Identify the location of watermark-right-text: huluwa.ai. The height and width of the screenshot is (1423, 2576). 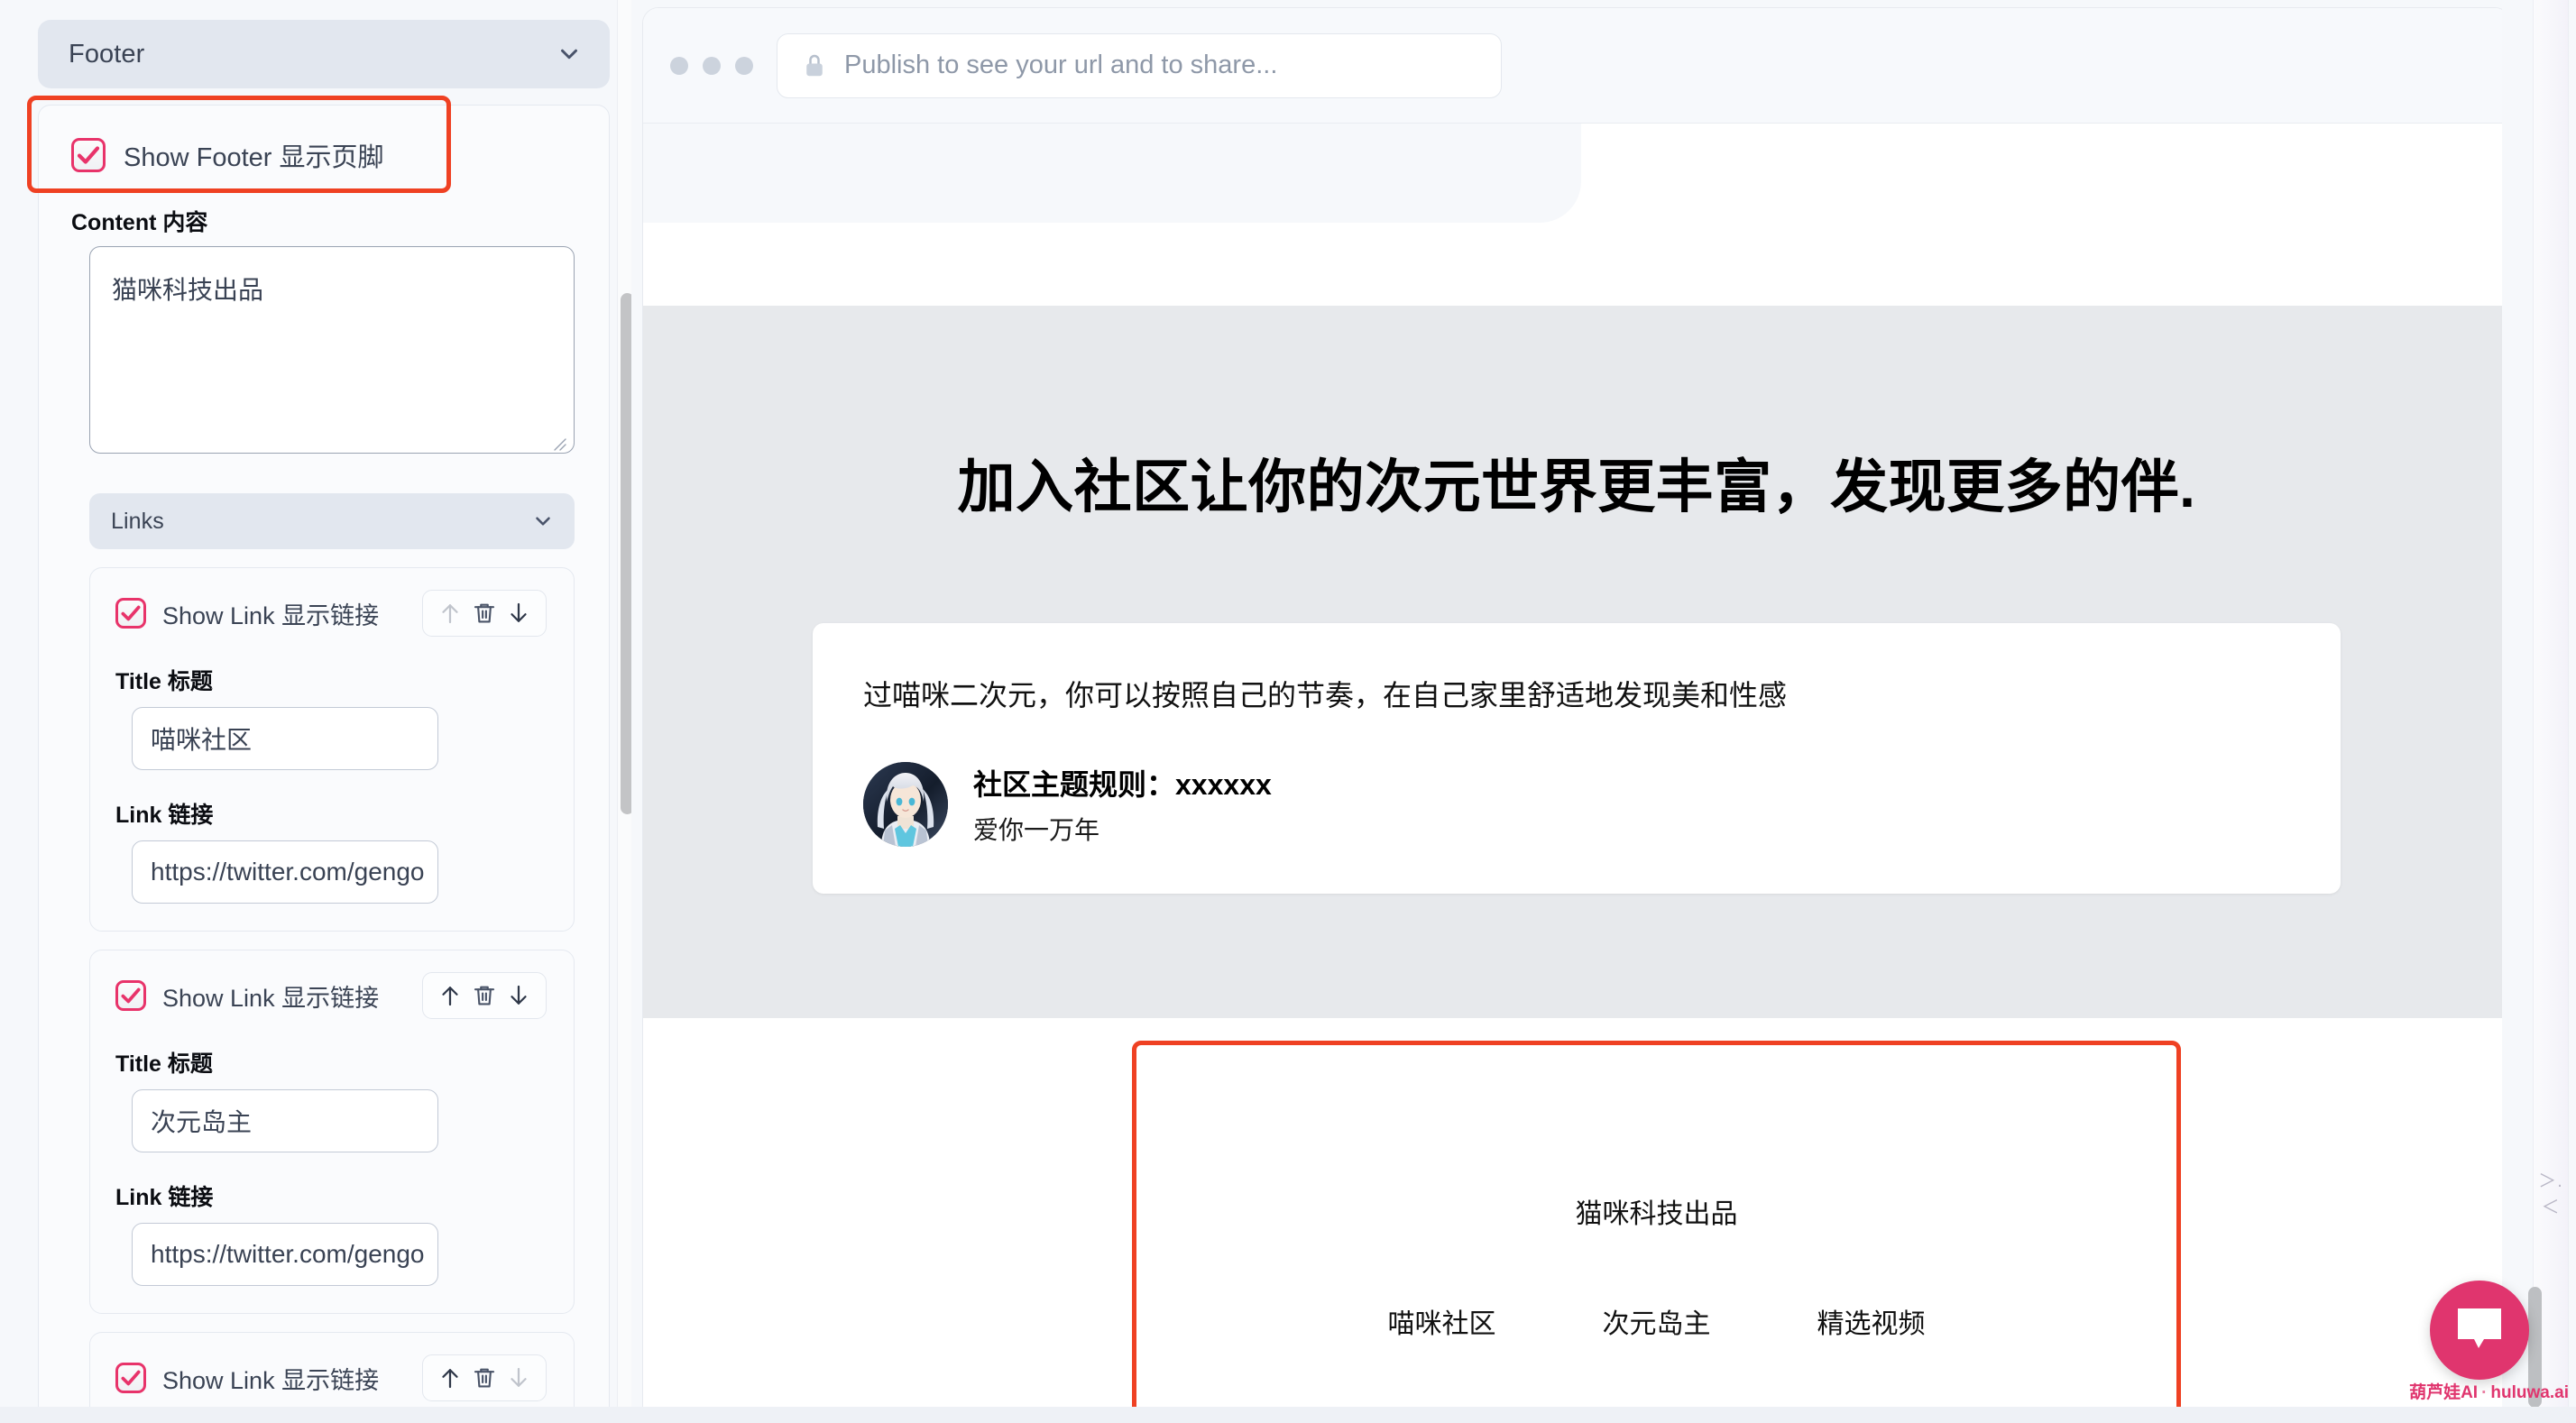
(2529, 1392).